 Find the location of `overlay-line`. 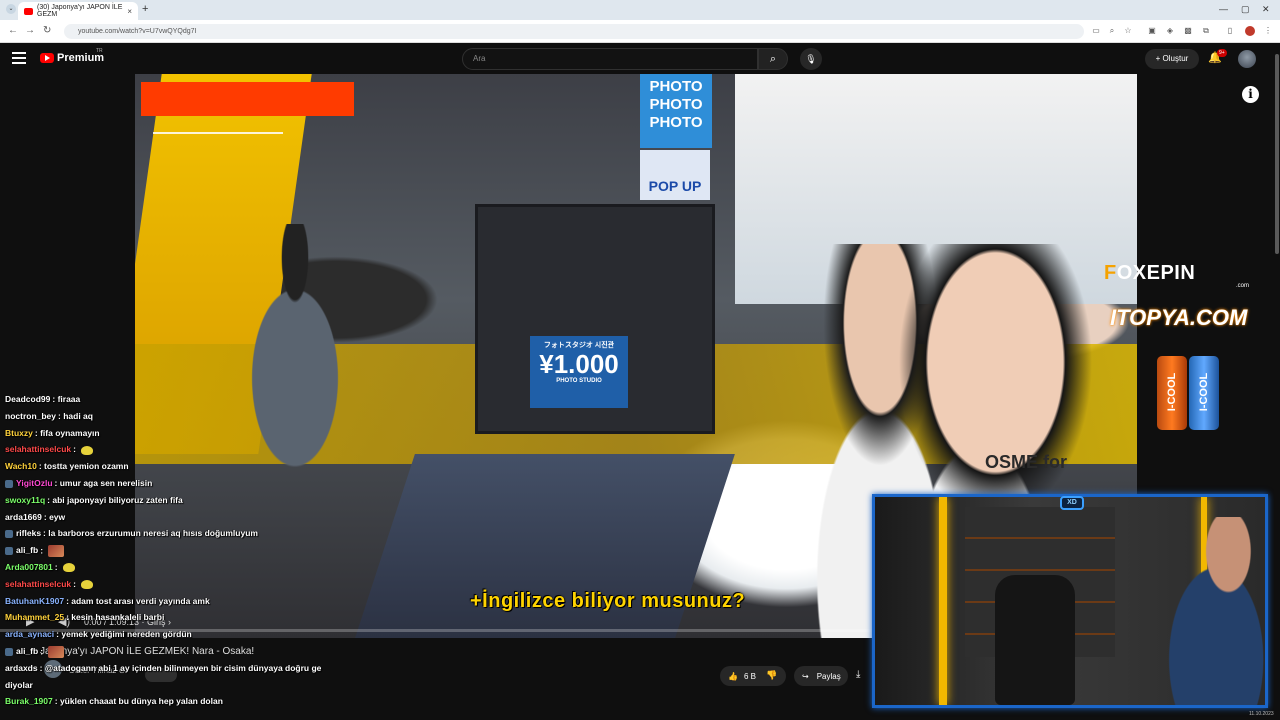

overlay-line is located at coordinates (218, 133).